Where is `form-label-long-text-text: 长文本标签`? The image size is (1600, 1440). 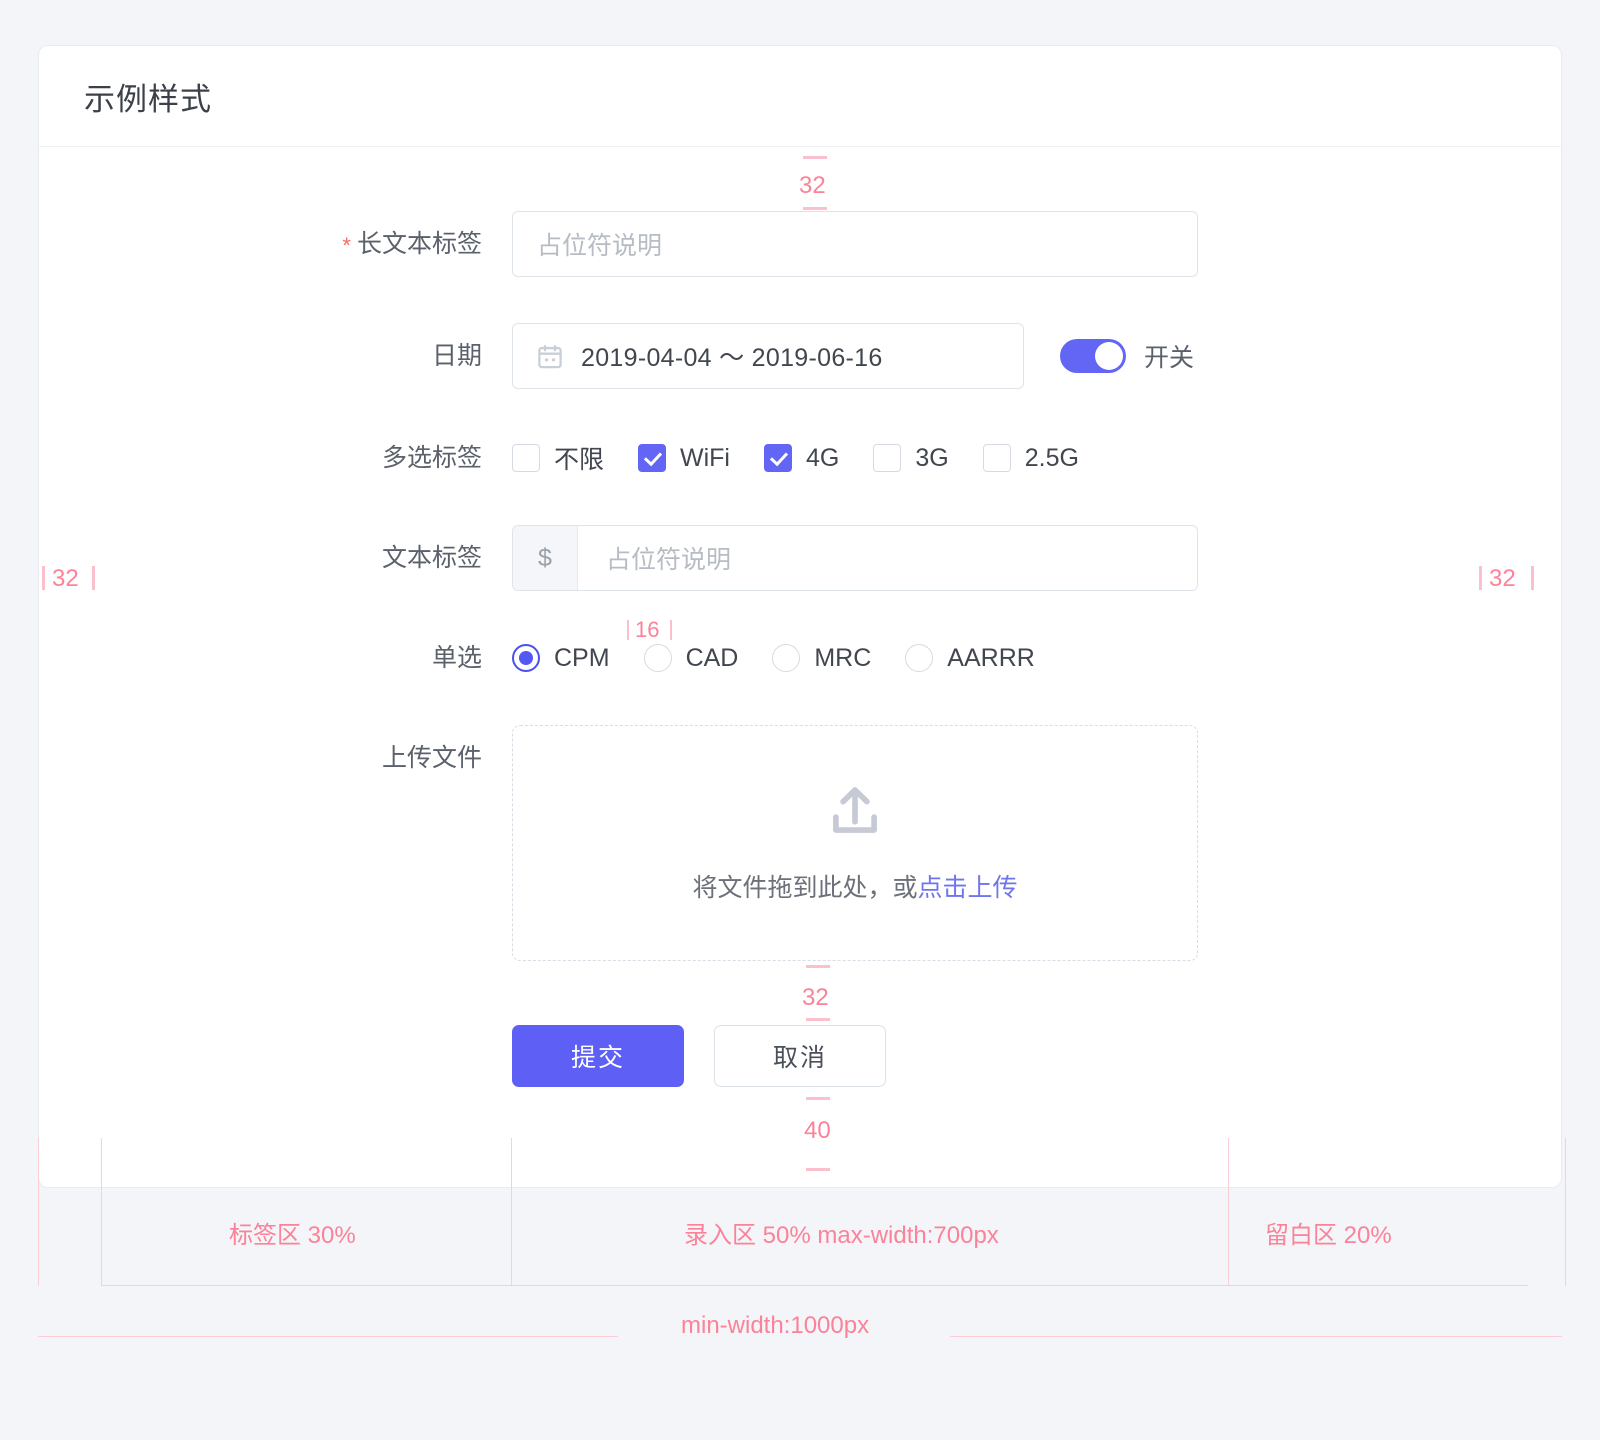
form-label-long-text-text: 长文本标签 is located at coordinates (419, 244).